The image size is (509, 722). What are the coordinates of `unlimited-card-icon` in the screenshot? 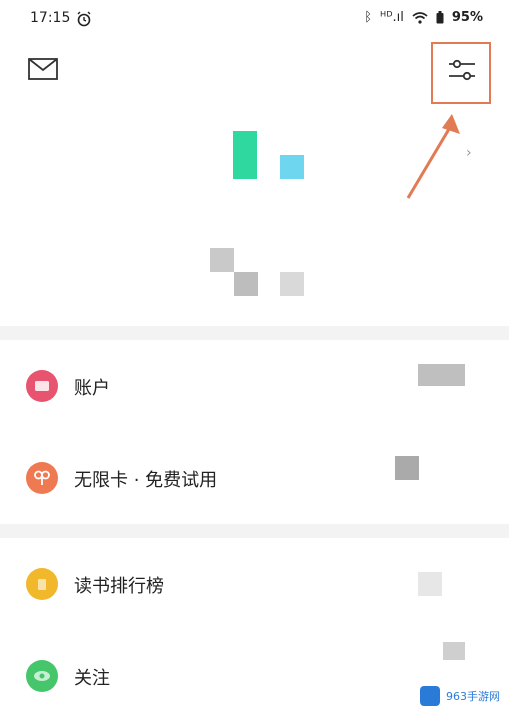 It's located at (42, 478).